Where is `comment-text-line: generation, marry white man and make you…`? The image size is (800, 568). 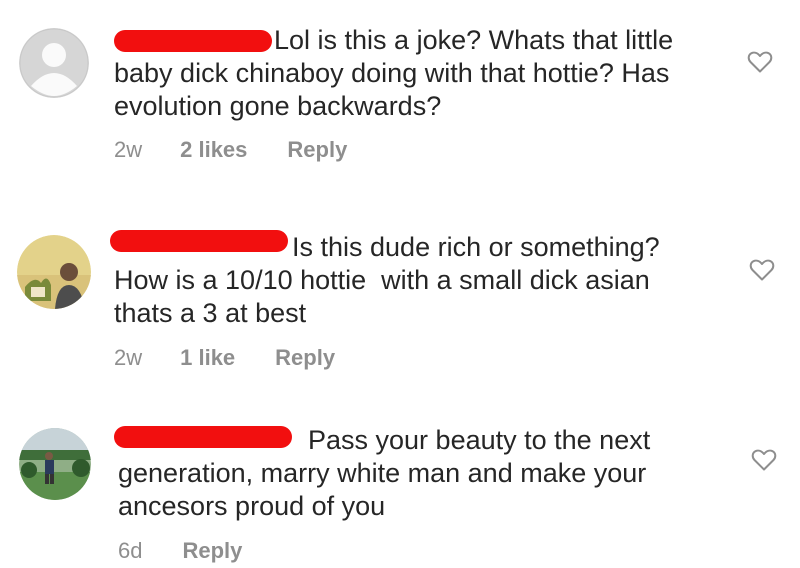 comment-text-line: generation, marry white man and make you… is located at coordinates (382, 473).